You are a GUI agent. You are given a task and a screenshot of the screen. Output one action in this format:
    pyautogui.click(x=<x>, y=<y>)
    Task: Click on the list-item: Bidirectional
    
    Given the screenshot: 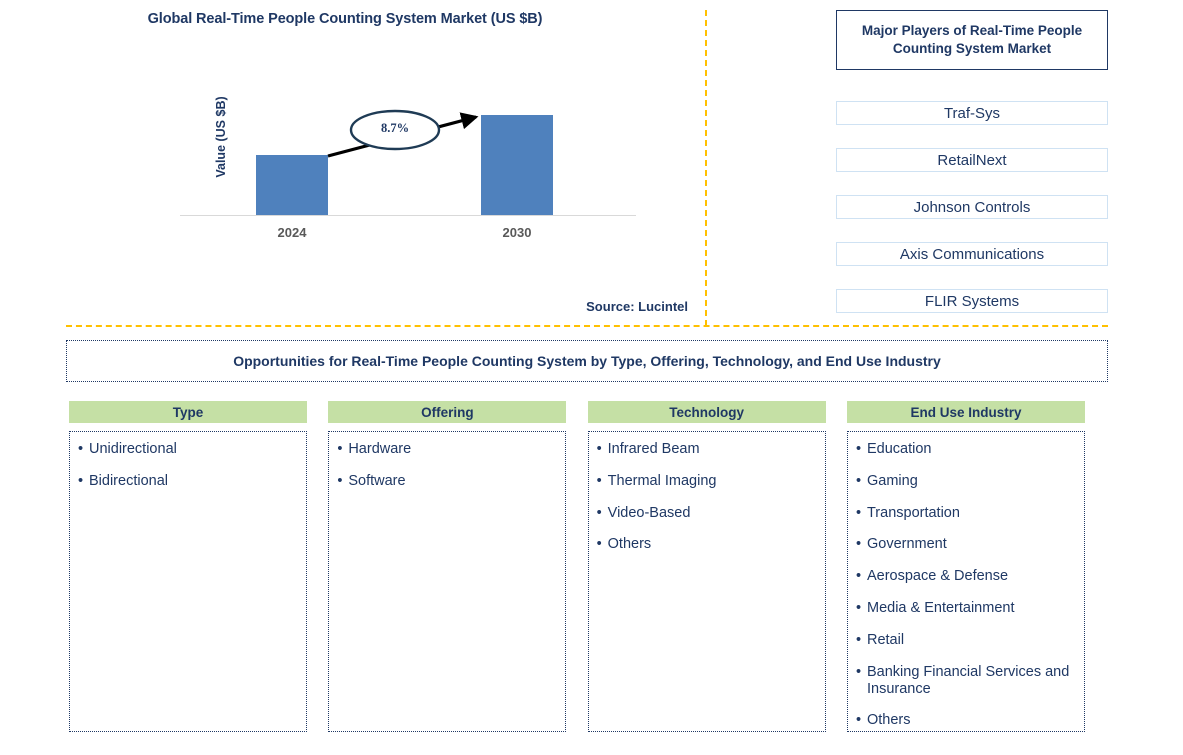 What is the action you would take?
    pyautogui.click(x=189, y=481)
    